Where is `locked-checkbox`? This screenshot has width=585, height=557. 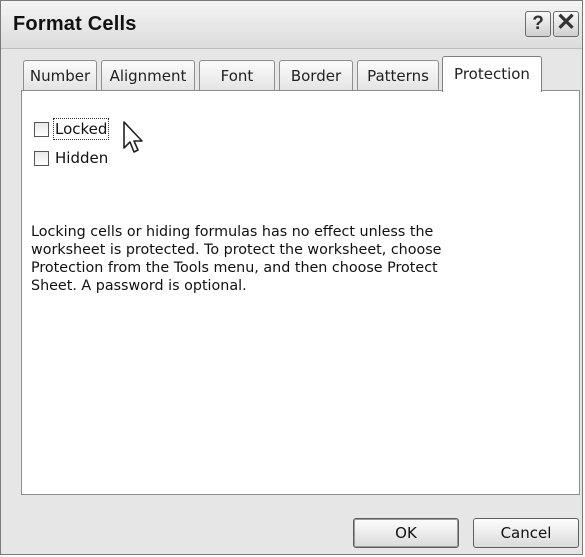
locked-checkbox is located at coordinates (41, 129).